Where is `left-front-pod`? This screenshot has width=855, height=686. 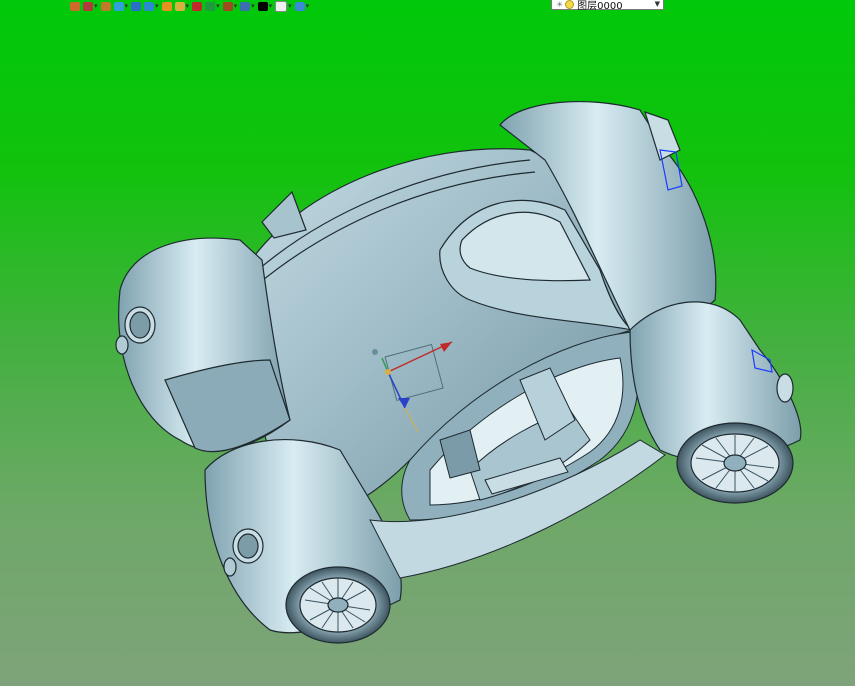
left-front-pod is located at coordinates (203, 345).